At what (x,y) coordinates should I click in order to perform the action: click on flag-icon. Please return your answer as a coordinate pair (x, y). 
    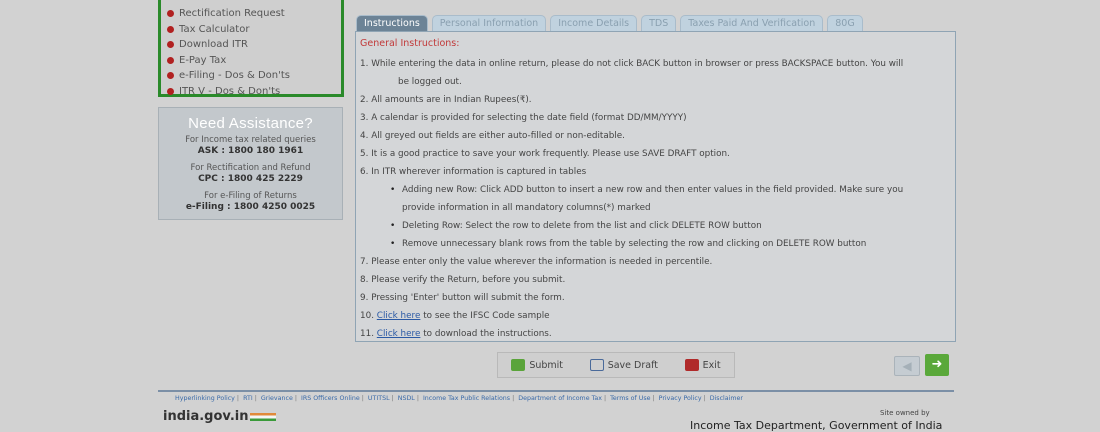
    Looking at the image, I should click on (263, 416).